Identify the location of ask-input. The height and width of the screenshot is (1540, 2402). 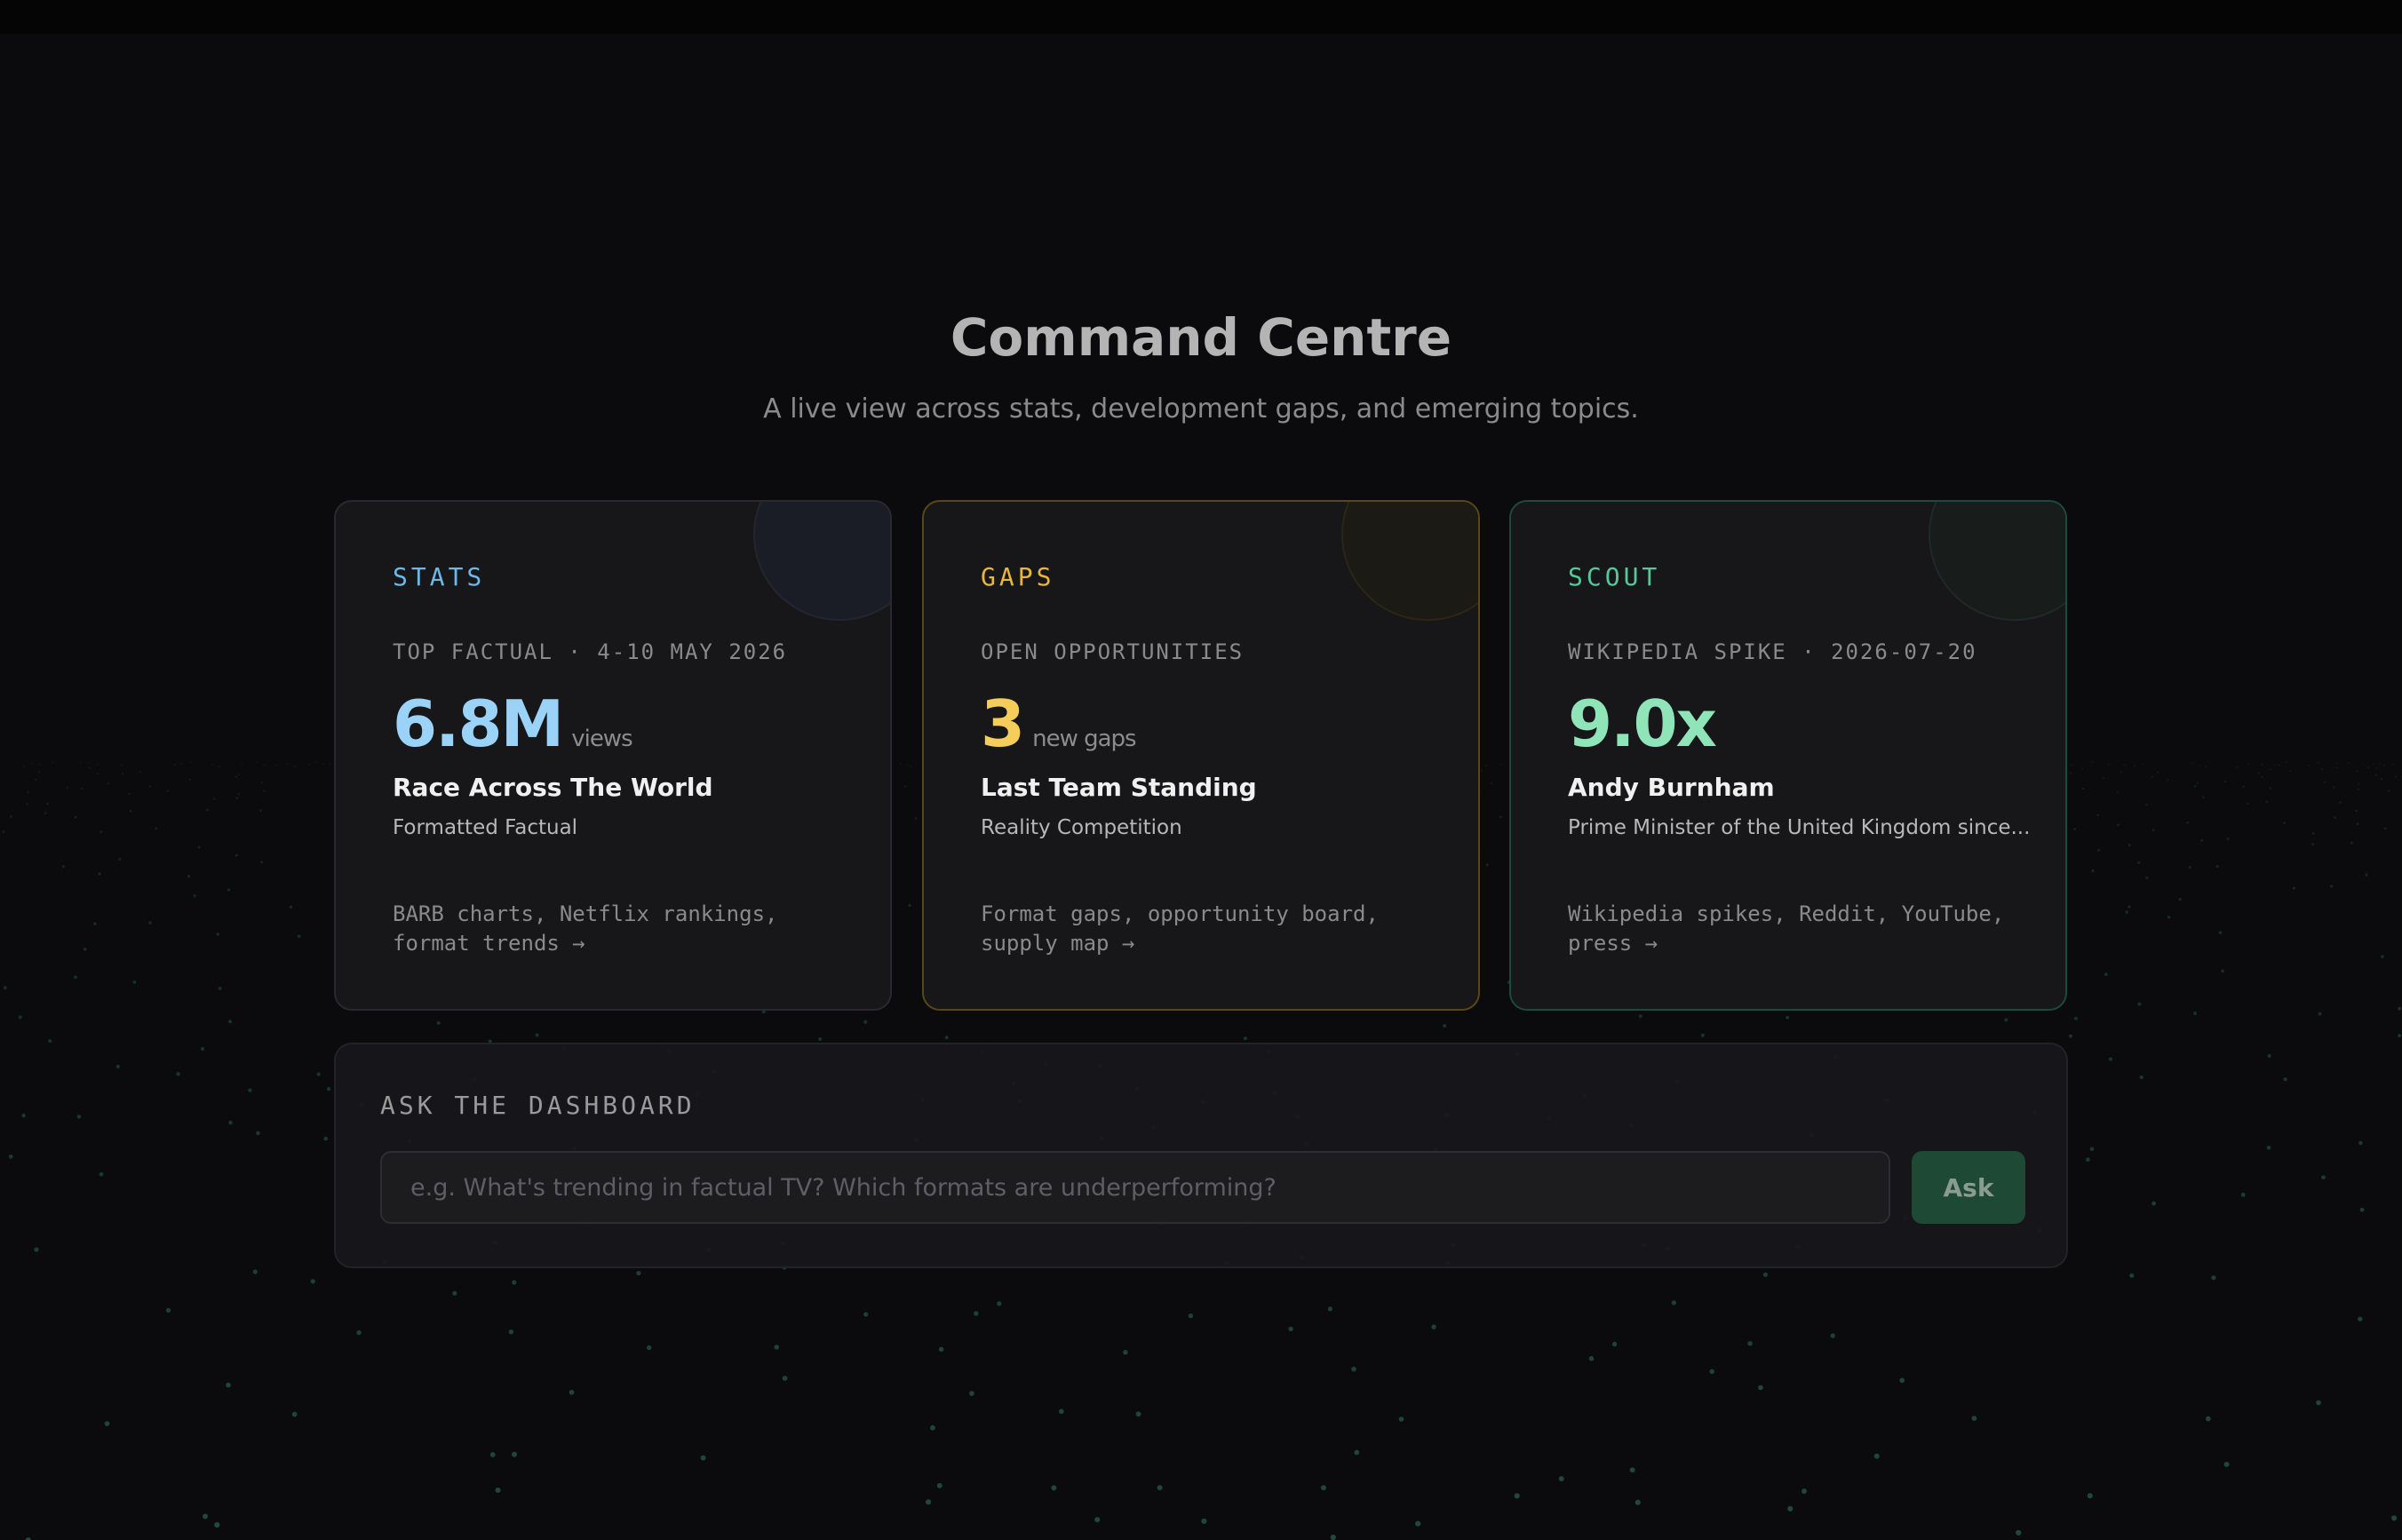
(1135, 1187).